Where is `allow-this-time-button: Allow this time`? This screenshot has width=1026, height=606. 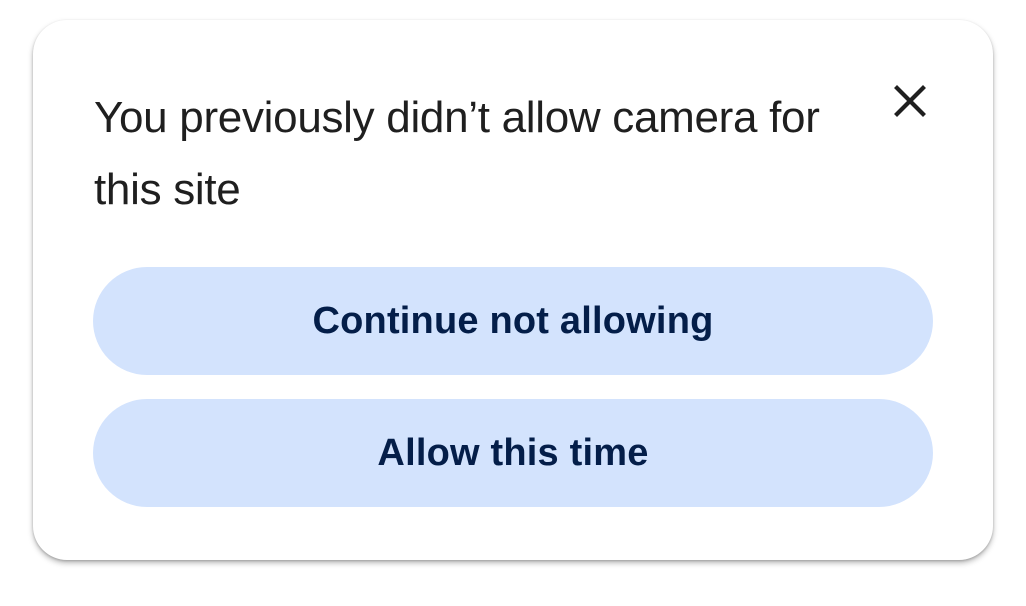 allow-this-time-button: Allow this time is located at coordinates (513, 453).